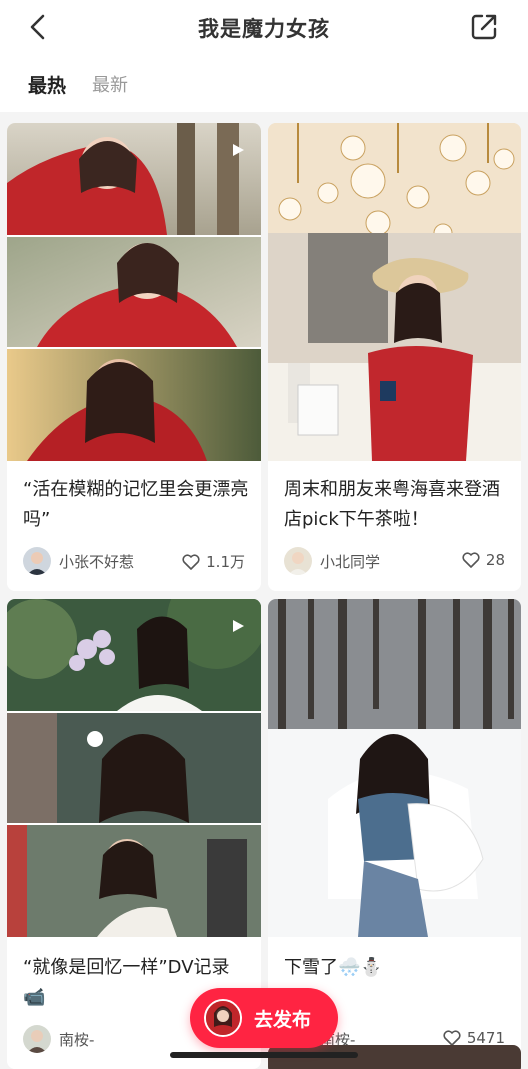 This screenshot has height=1069, width=528. Describe the element at coordinates (110, 84) in the screenshot. I see `tab-latest: 最新` at that location.